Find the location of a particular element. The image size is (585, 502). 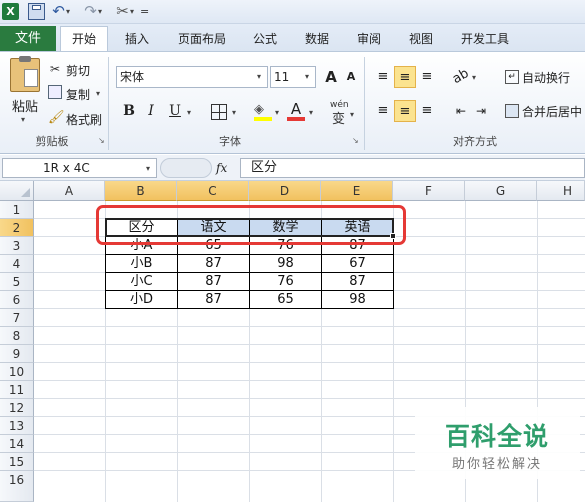

orientation-dropdown-icon: ▾ is located at coordinates (474, 77).